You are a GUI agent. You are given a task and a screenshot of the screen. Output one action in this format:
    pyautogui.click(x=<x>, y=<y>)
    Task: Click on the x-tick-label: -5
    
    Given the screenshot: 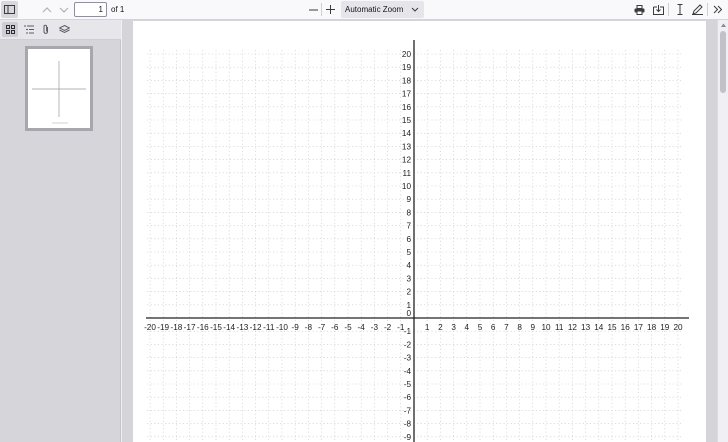 What is the action you would take?
    pyautogui.click(x=348, y=327)
    